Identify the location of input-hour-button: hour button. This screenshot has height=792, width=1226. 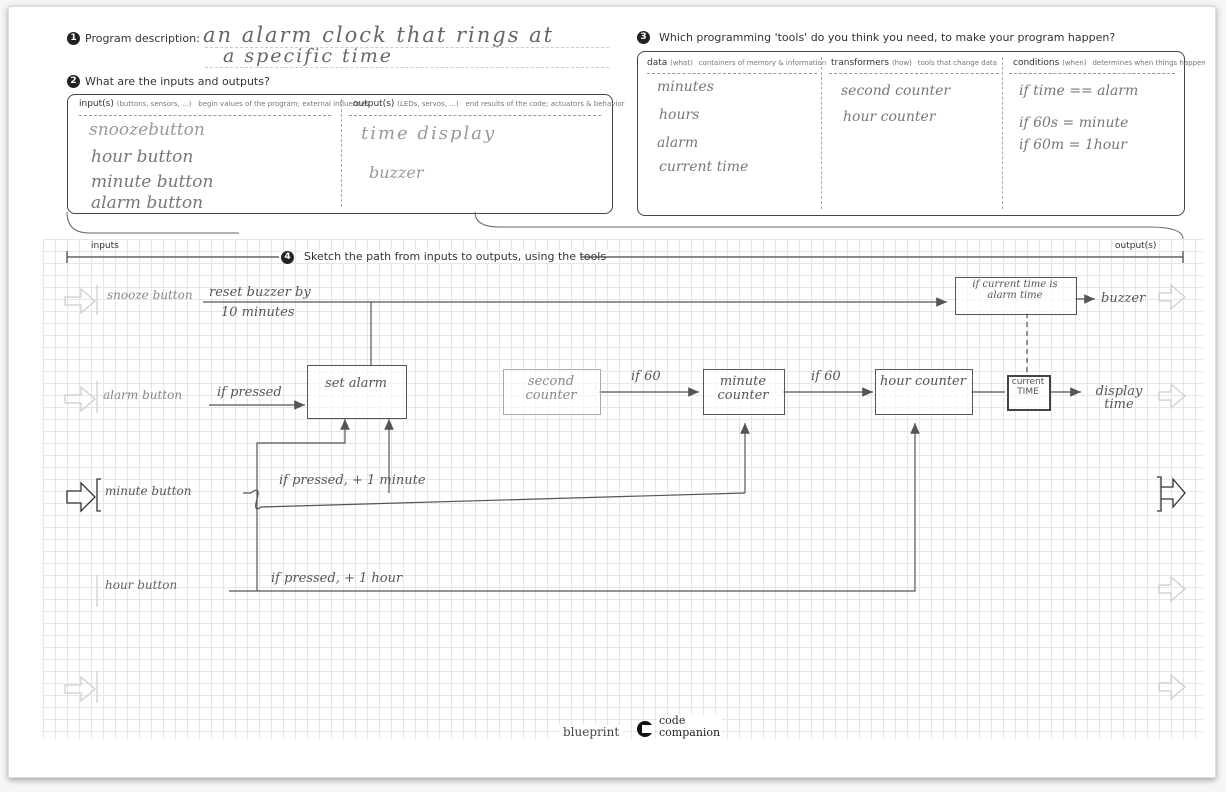
(141, 585).